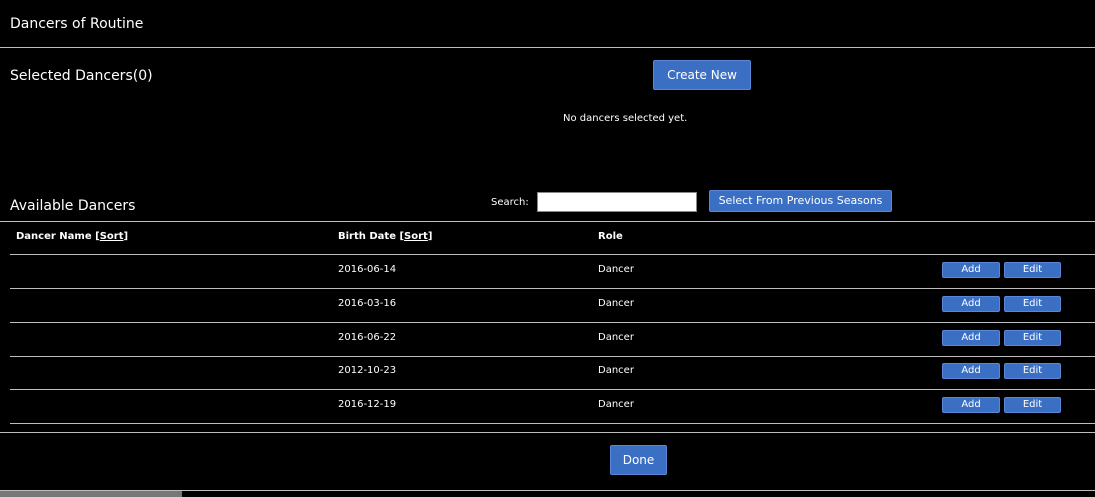 This screenshot has width=1095, height=497. Describe the element at coordinates (367, 337) in the screenshot. I see `birth-date-cell: 2016-06-22` at that location.